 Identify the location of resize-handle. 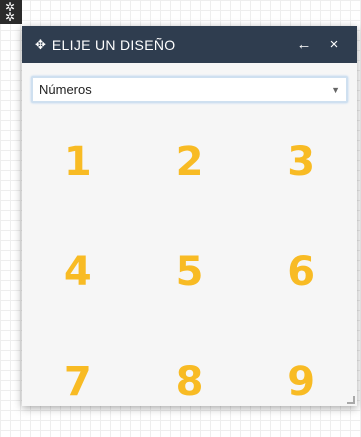
(351, 400).